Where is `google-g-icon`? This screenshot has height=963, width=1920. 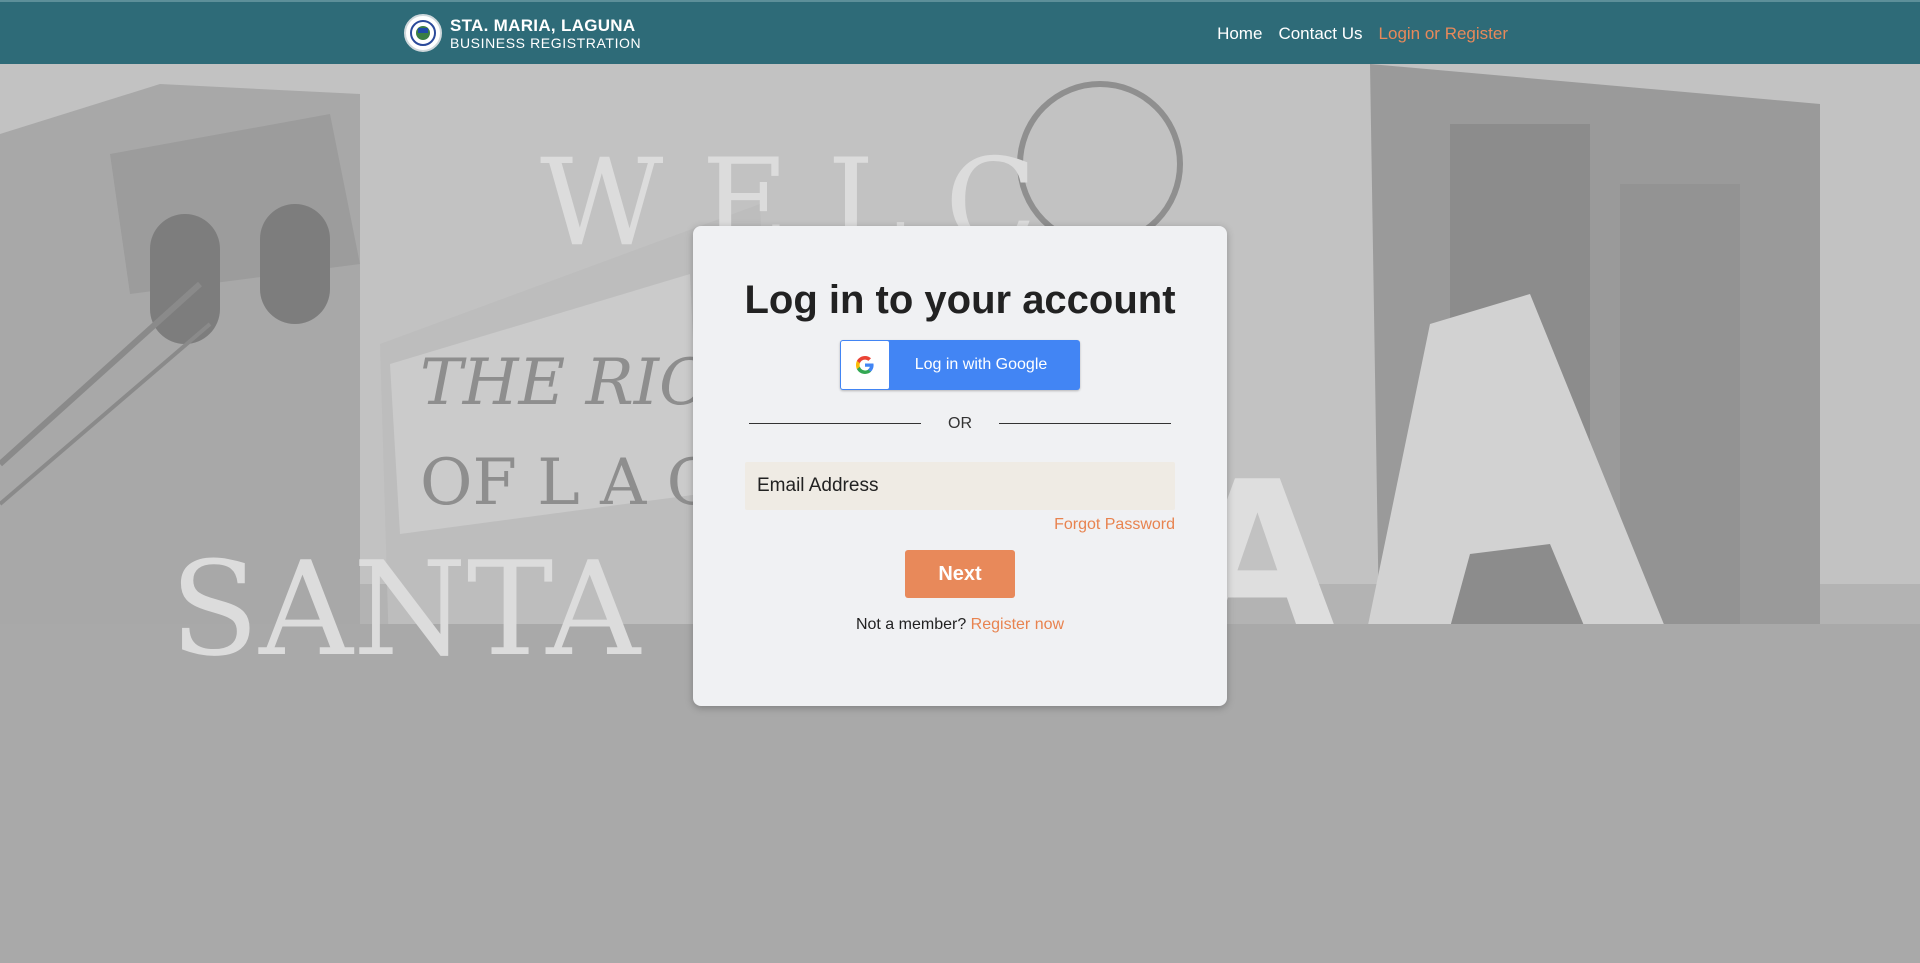
google-g-icon is located at coordinates (865, 365).